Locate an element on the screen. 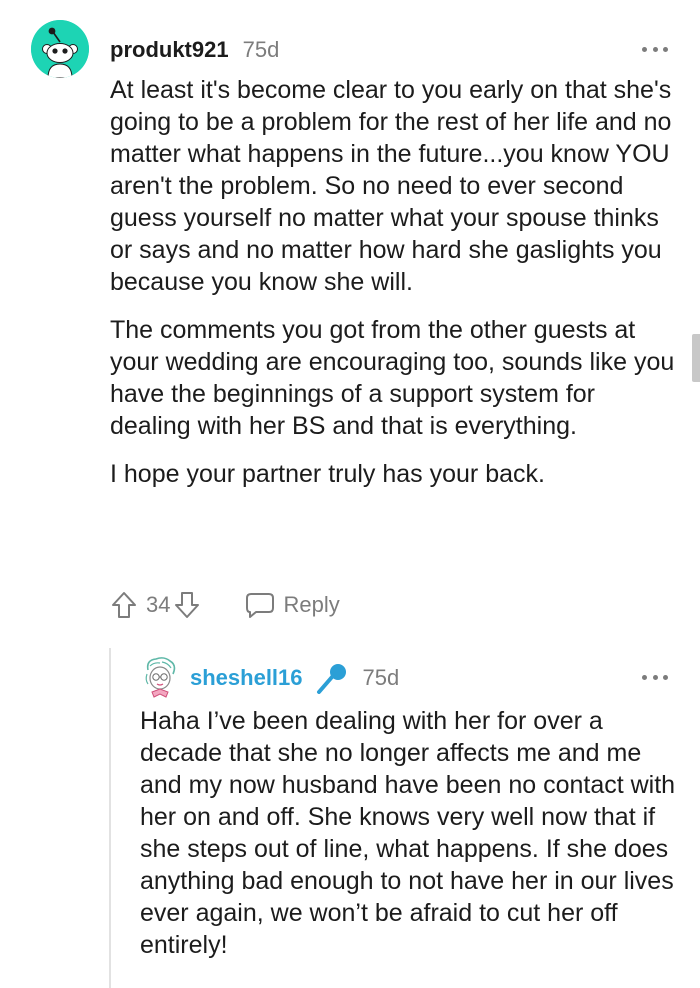  speech-bubble-icon is located at coordinates (260, 605).